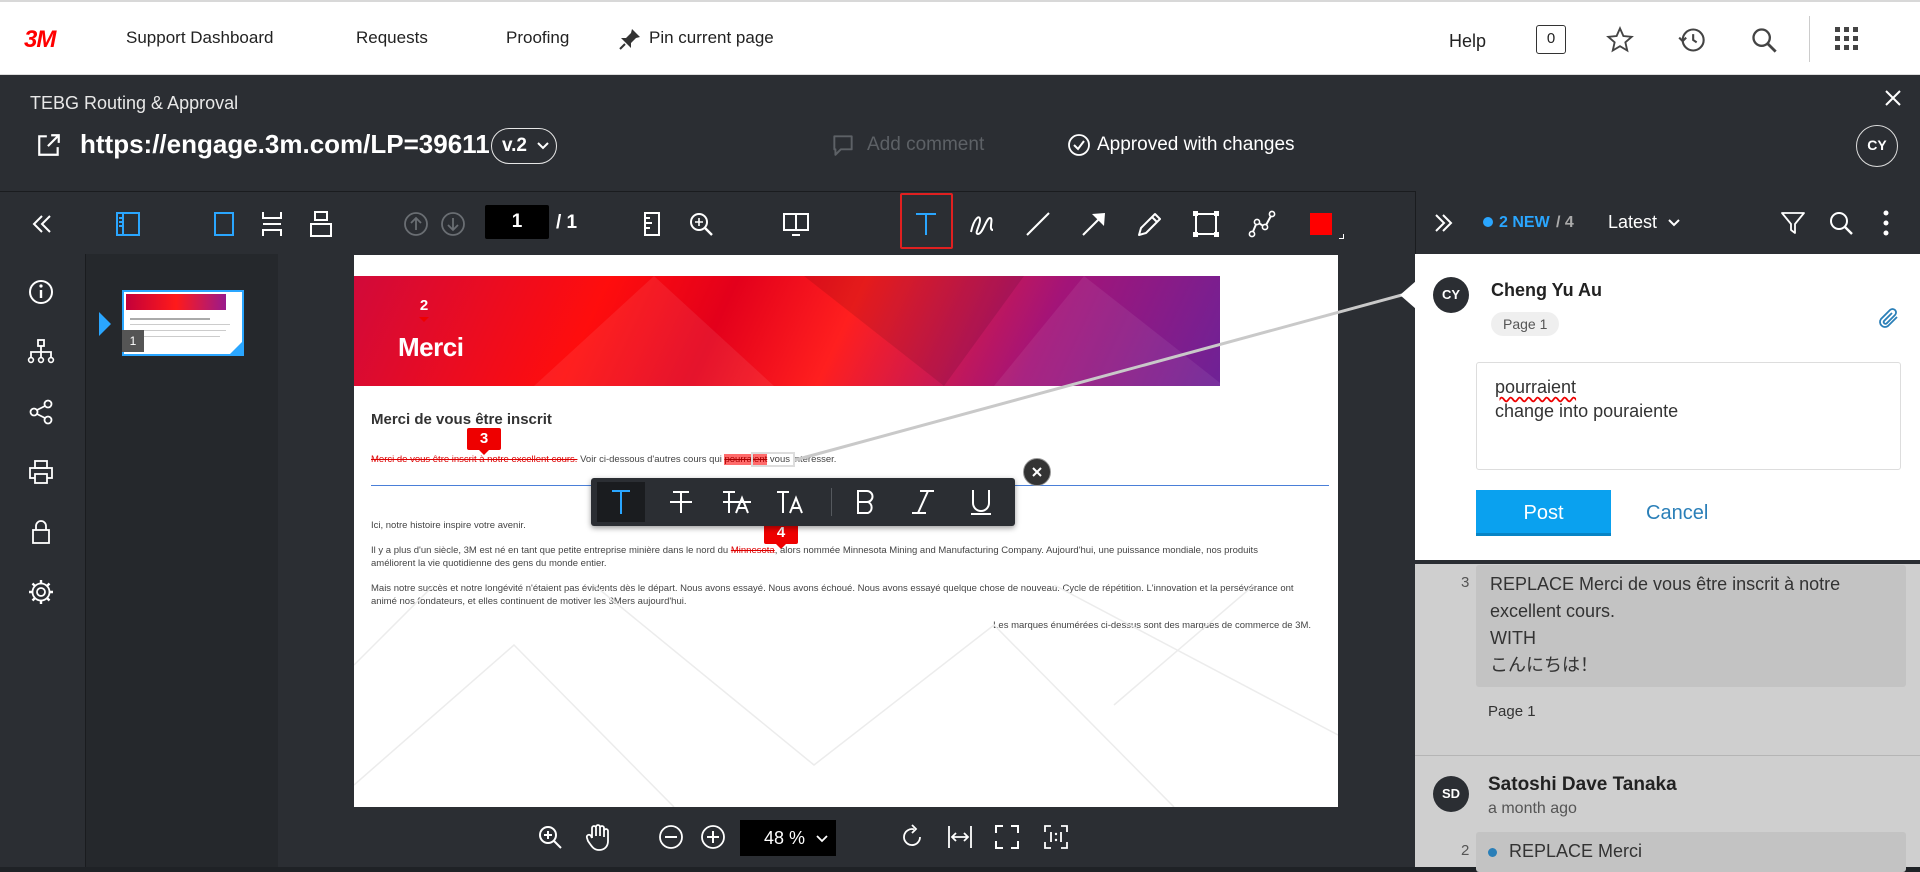 The width and height of the screenshot is (1920, 872). I want to click on zoom-level-select: 48 %, so click(788, 838).